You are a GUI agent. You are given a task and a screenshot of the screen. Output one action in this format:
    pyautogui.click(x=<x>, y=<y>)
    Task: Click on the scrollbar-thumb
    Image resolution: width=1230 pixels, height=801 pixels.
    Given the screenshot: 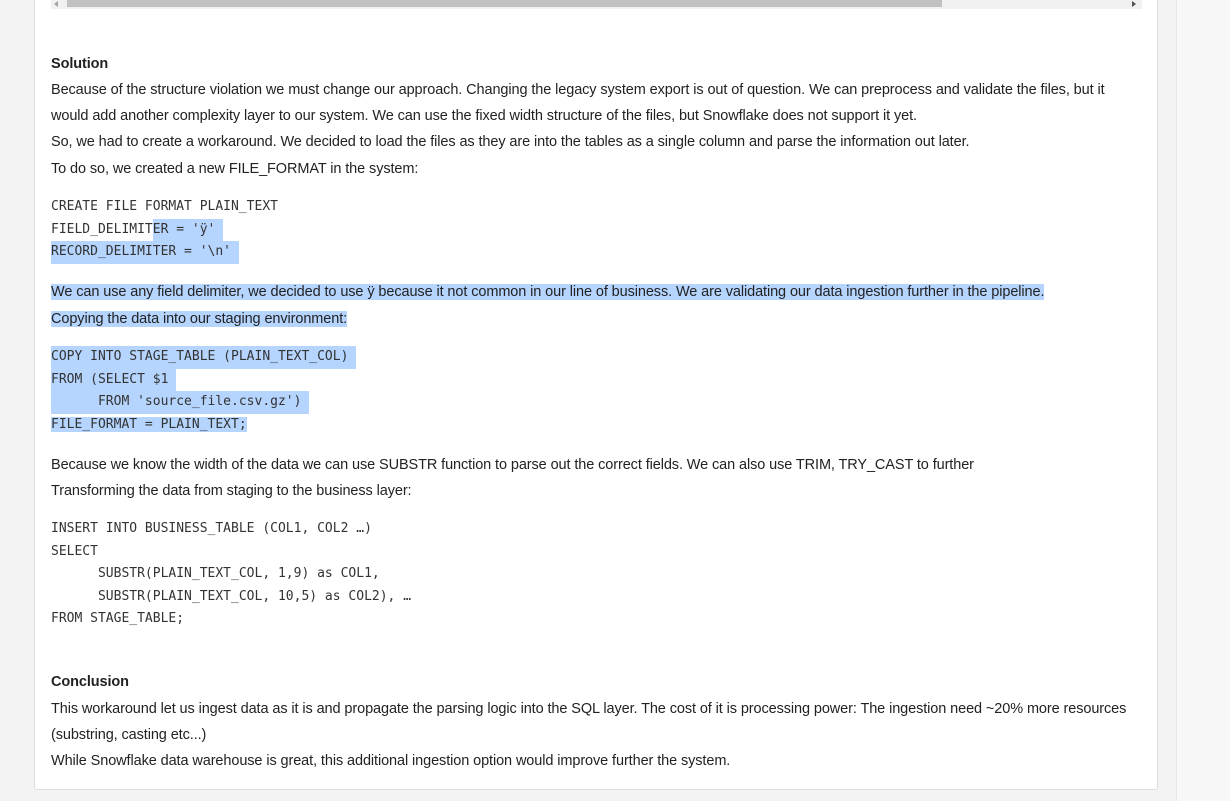 What is the action you would take?
    pyautogui.click(x=504, y=3)
    